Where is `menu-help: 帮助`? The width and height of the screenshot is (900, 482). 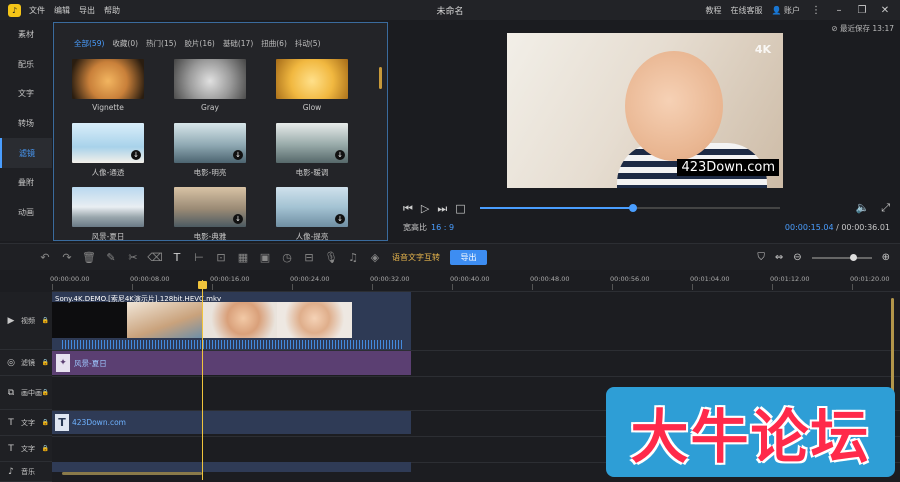
menu-help: 帮助 is located at coordinates (112, 10).